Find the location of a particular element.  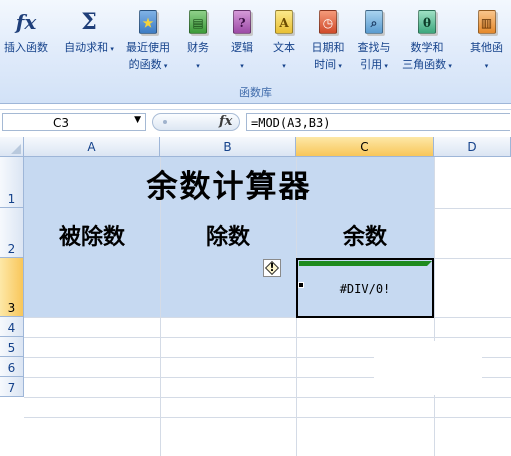

formula-text: =MOD(A3,B3) is located at coordinates (291, 123).